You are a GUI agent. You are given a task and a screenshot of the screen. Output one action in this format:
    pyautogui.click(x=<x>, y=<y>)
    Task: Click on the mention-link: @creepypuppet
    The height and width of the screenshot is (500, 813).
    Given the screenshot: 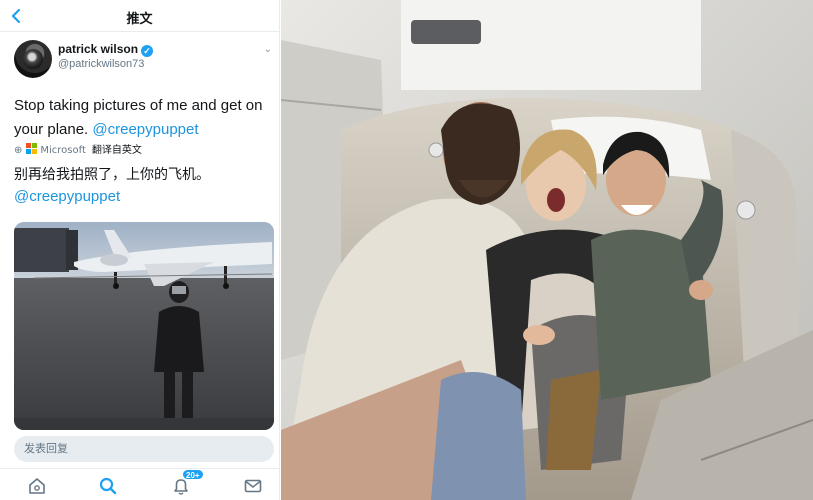 What is the action you would take?
    pyautogui.click(x=145, y=129)
    